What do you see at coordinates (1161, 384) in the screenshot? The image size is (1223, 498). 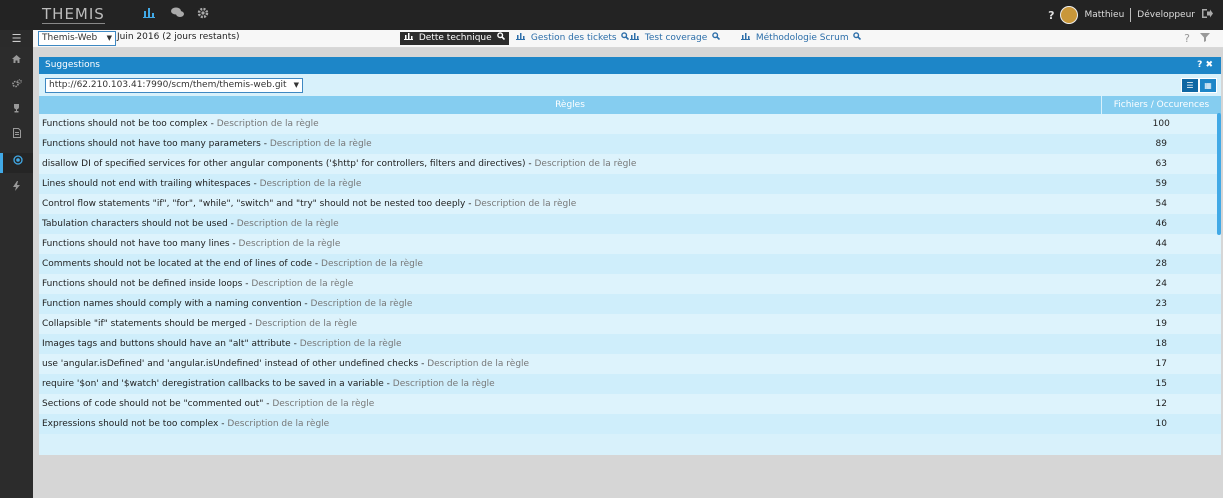 I see `occurrence-count: 15` at bounding box center [1161, 384].